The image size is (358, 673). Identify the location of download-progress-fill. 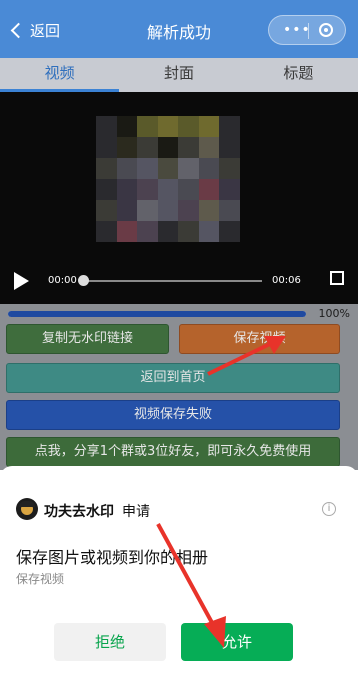
(157, 314).